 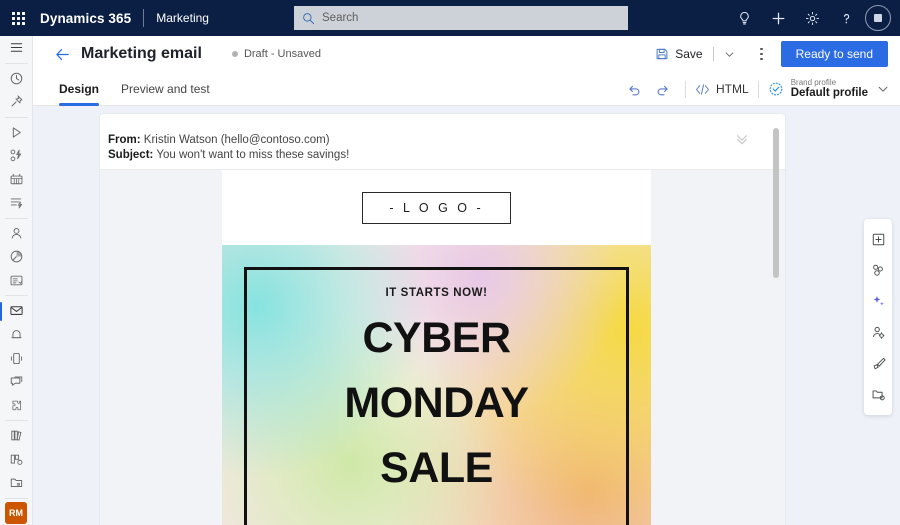 I want to click on puzzle-icon, so click(x=16, y=405).